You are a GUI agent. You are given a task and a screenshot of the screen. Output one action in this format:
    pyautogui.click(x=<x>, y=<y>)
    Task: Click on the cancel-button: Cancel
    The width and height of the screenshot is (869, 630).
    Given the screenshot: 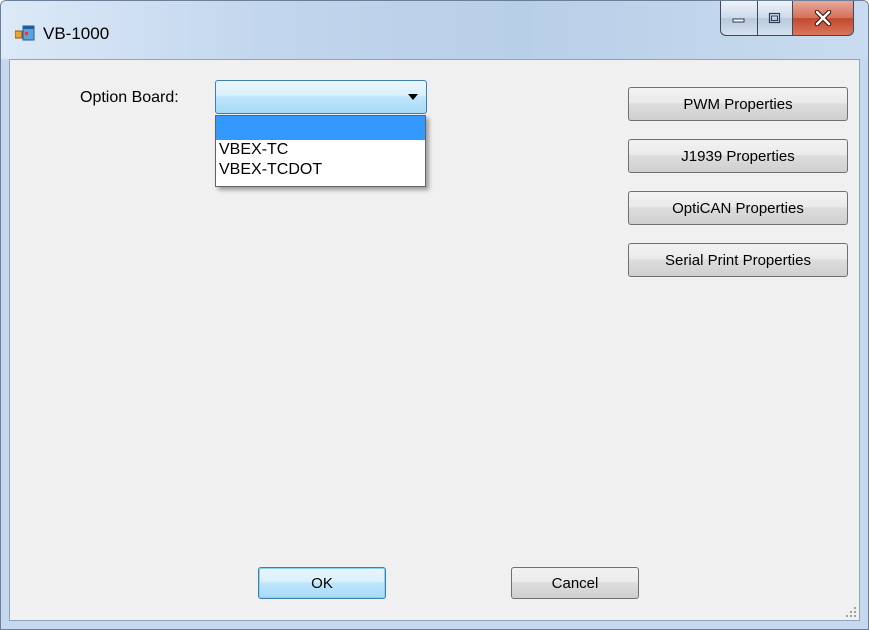 What is the action you would take?
    pyautogui.click(x=575, y=583)
    